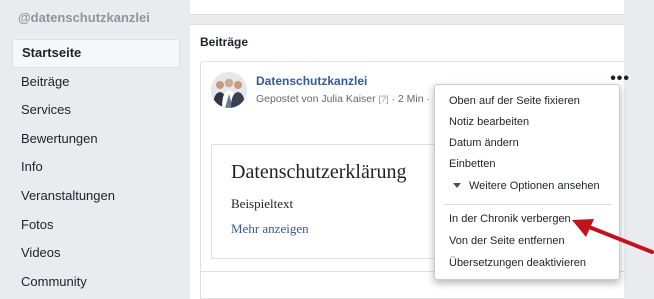 The width and height of the screenshot is (654, 299). What do you see at coordinates (96, 53) in the screenshot?
I see `sidebar-item-startseite: Startseite` at bounding box center [96, 53].